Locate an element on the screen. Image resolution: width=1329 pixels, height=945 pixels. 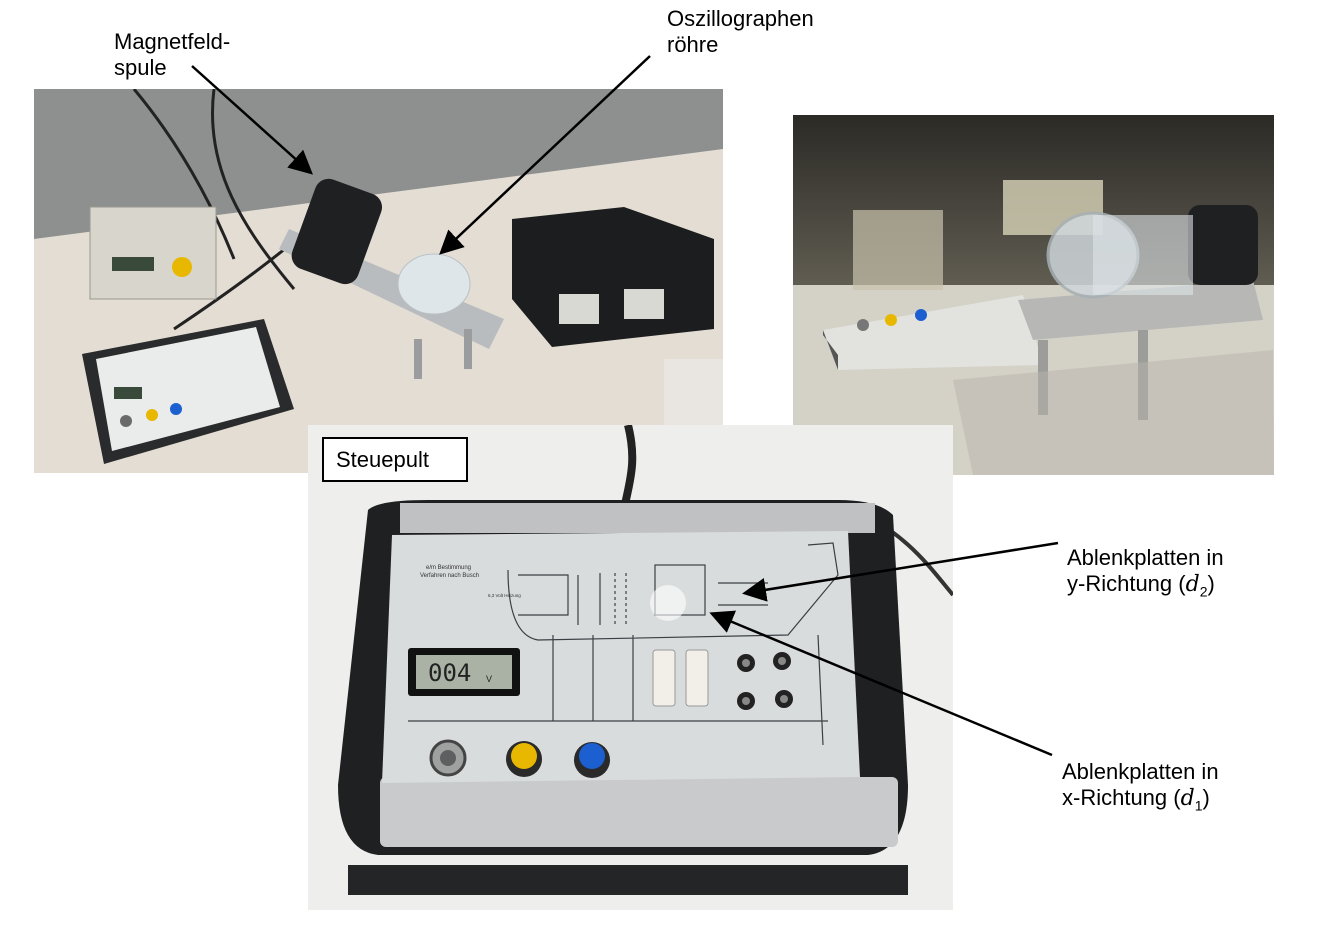
d2-var: d is located at coordinates (1192, 584).